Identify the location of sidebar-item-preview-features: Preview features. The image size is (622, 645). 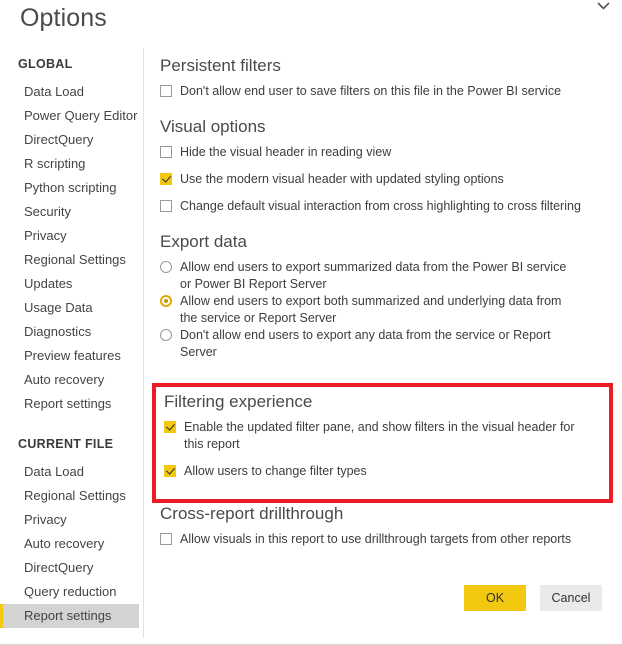
(71, 356).